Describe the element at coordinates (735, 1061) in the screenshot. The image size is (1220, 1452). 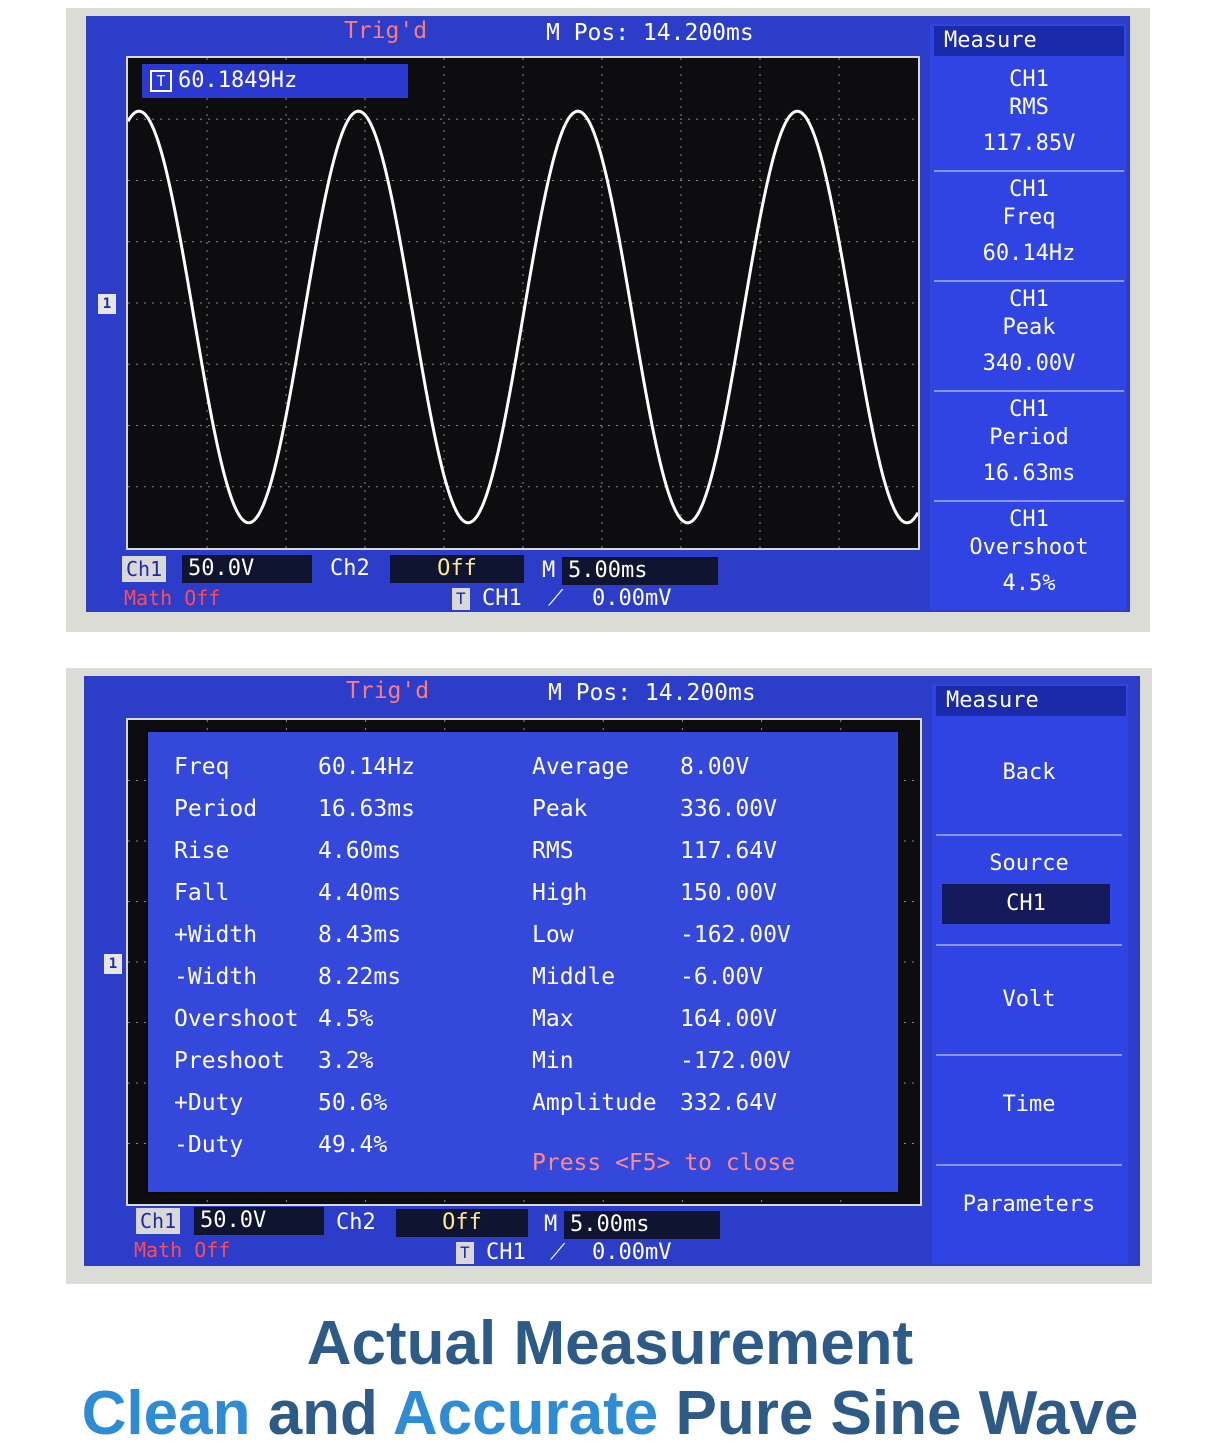
I see `param-value: -172.00V` at that location.